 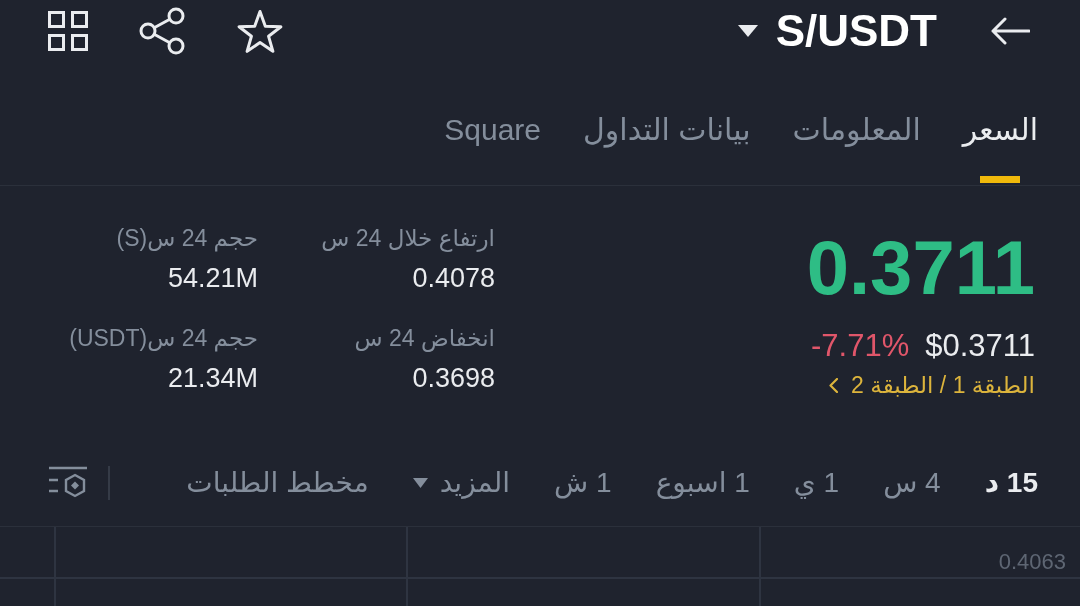 What do you see at coordinates (68, 483) in the screenshot?
I see `hexagon-list-icon` at bounding box center [68, 483].